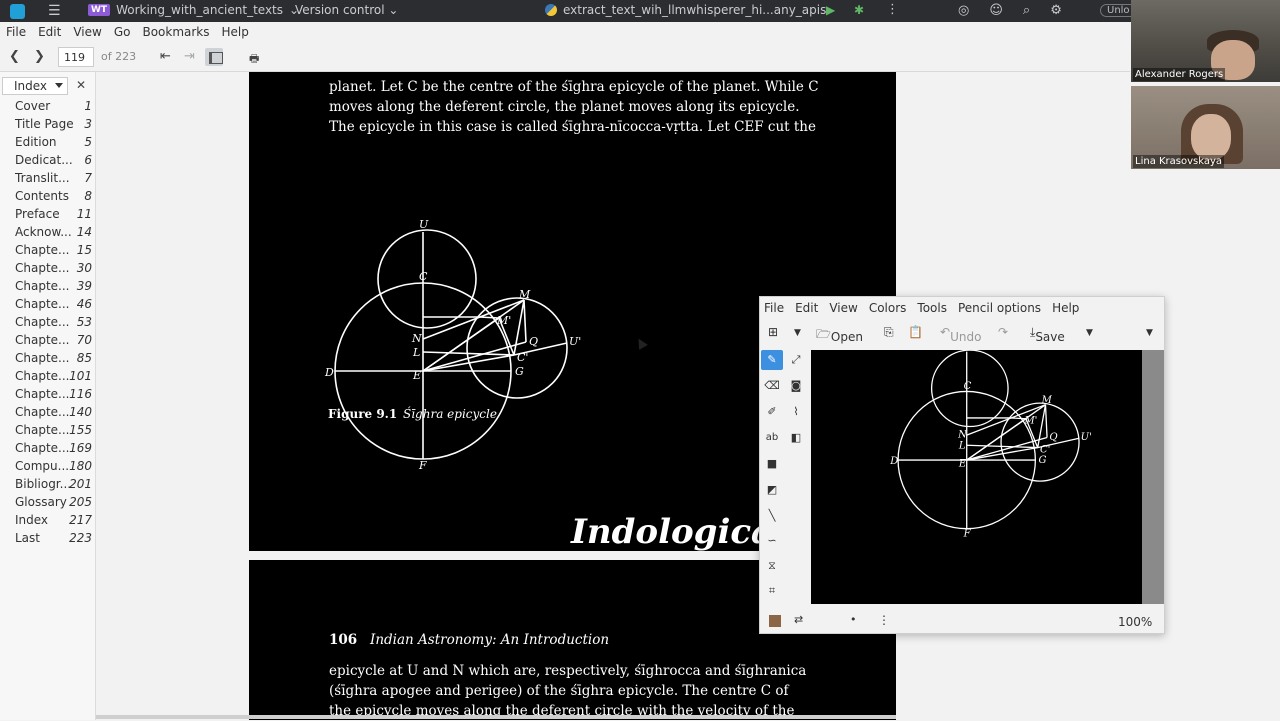  I want to click on undo-button: ↶ Undo, so click(960, 334).